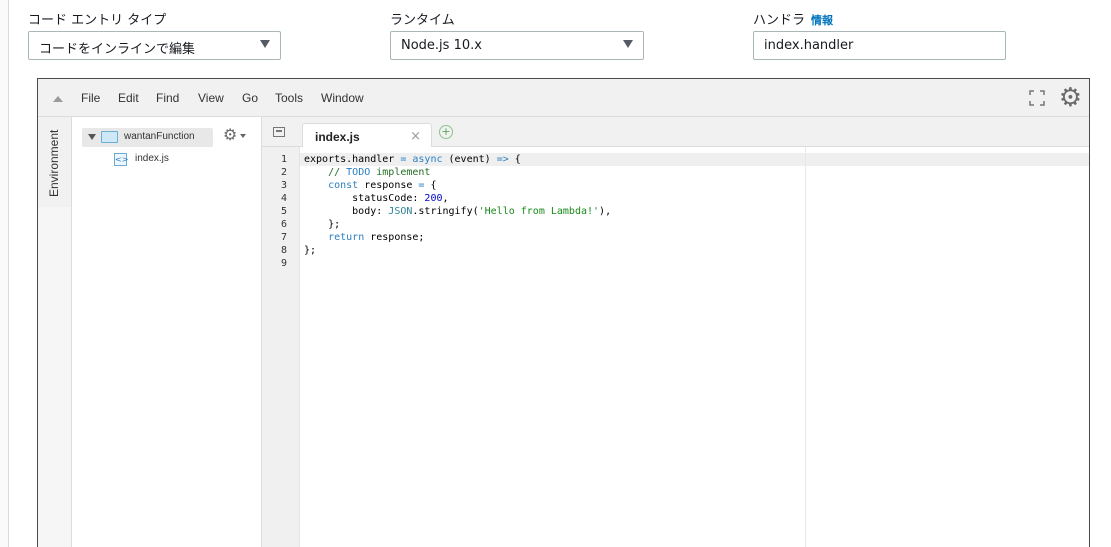  Describe the element at coordinates (283, 237) in the screenshot. I see `line-number: 7` at that location.